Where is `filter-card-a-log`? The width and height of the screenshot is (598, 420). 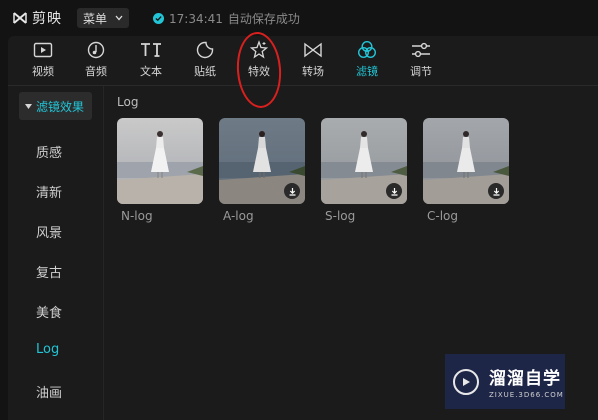 filter-card-a-log is located at coordinates (262, 161).